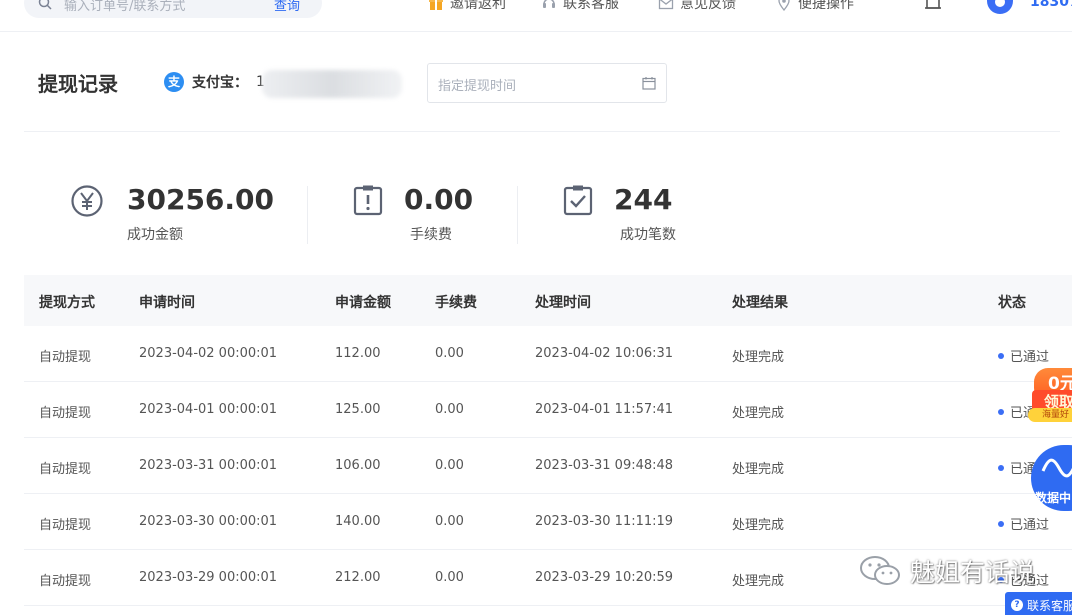 This screenshot has width=1072, height=615. Describe the element at coordinates (208, 521) in the screenshot. I see `cell-apply-time: 2023-03-30 00:00:01` at that location.